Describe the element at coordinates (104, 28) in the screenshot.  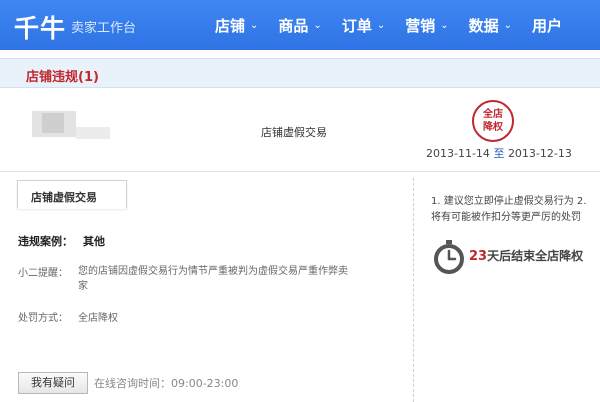
I see `app-subtitle: 卖家工作台` at that location.